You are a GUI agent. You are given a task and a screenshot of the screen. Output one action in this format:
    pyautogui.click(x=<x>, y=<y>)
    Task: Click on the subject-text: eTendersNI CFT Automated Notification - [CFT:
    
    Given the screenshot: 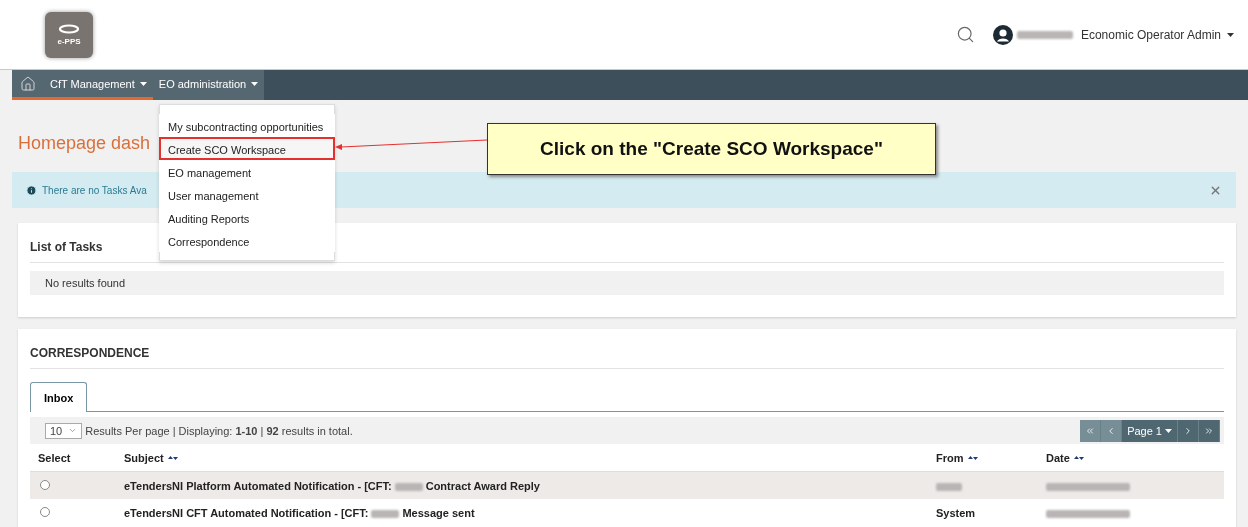 What is the action you would take?
    pyautogui.click(x=246, y=512)
    